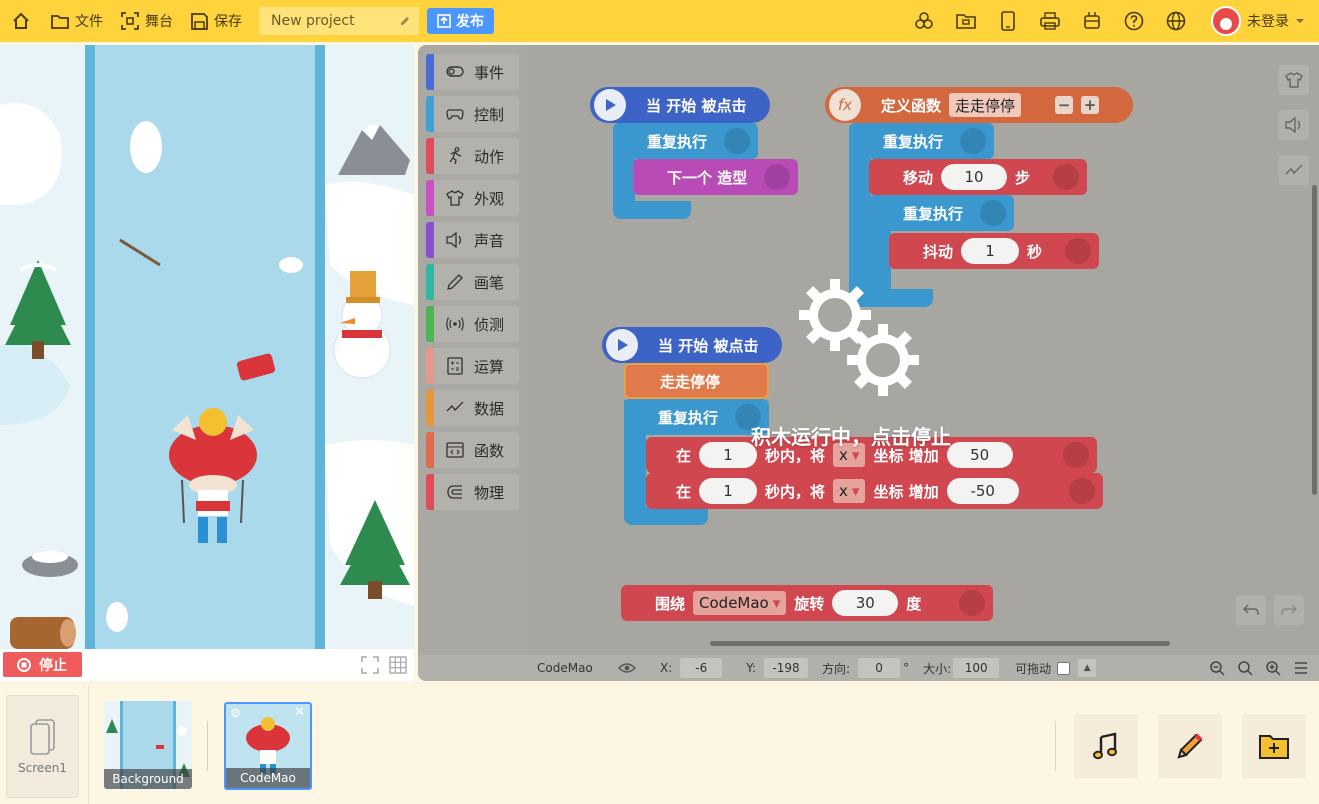  What do you see at coordinates (472, 72) in the screenshot?
I see `category-toggle: 事件` at bounding box center [472, 72].